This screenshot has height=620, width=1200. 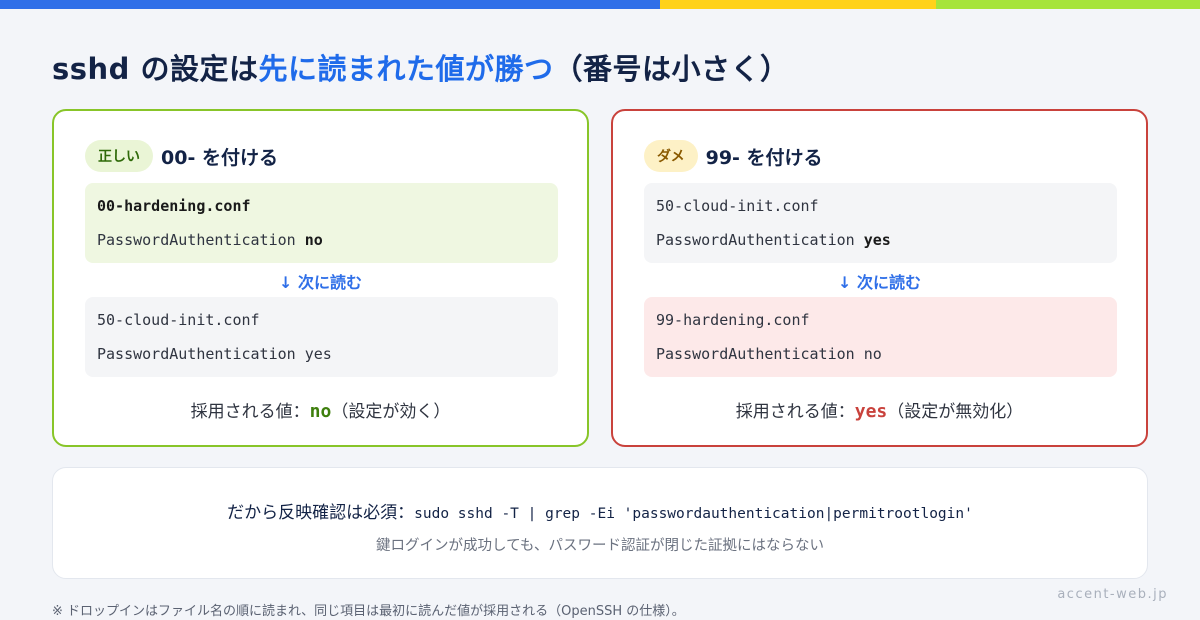 I want to click on wrong-badge: ダメ, so click(x=671, y=156).